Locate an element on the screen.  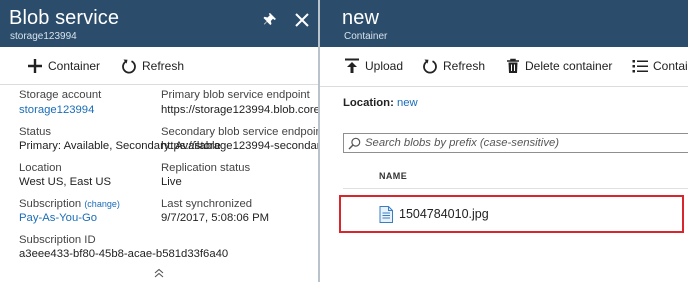
delete-container-button: Delete container is located at coordinates (559, 66).